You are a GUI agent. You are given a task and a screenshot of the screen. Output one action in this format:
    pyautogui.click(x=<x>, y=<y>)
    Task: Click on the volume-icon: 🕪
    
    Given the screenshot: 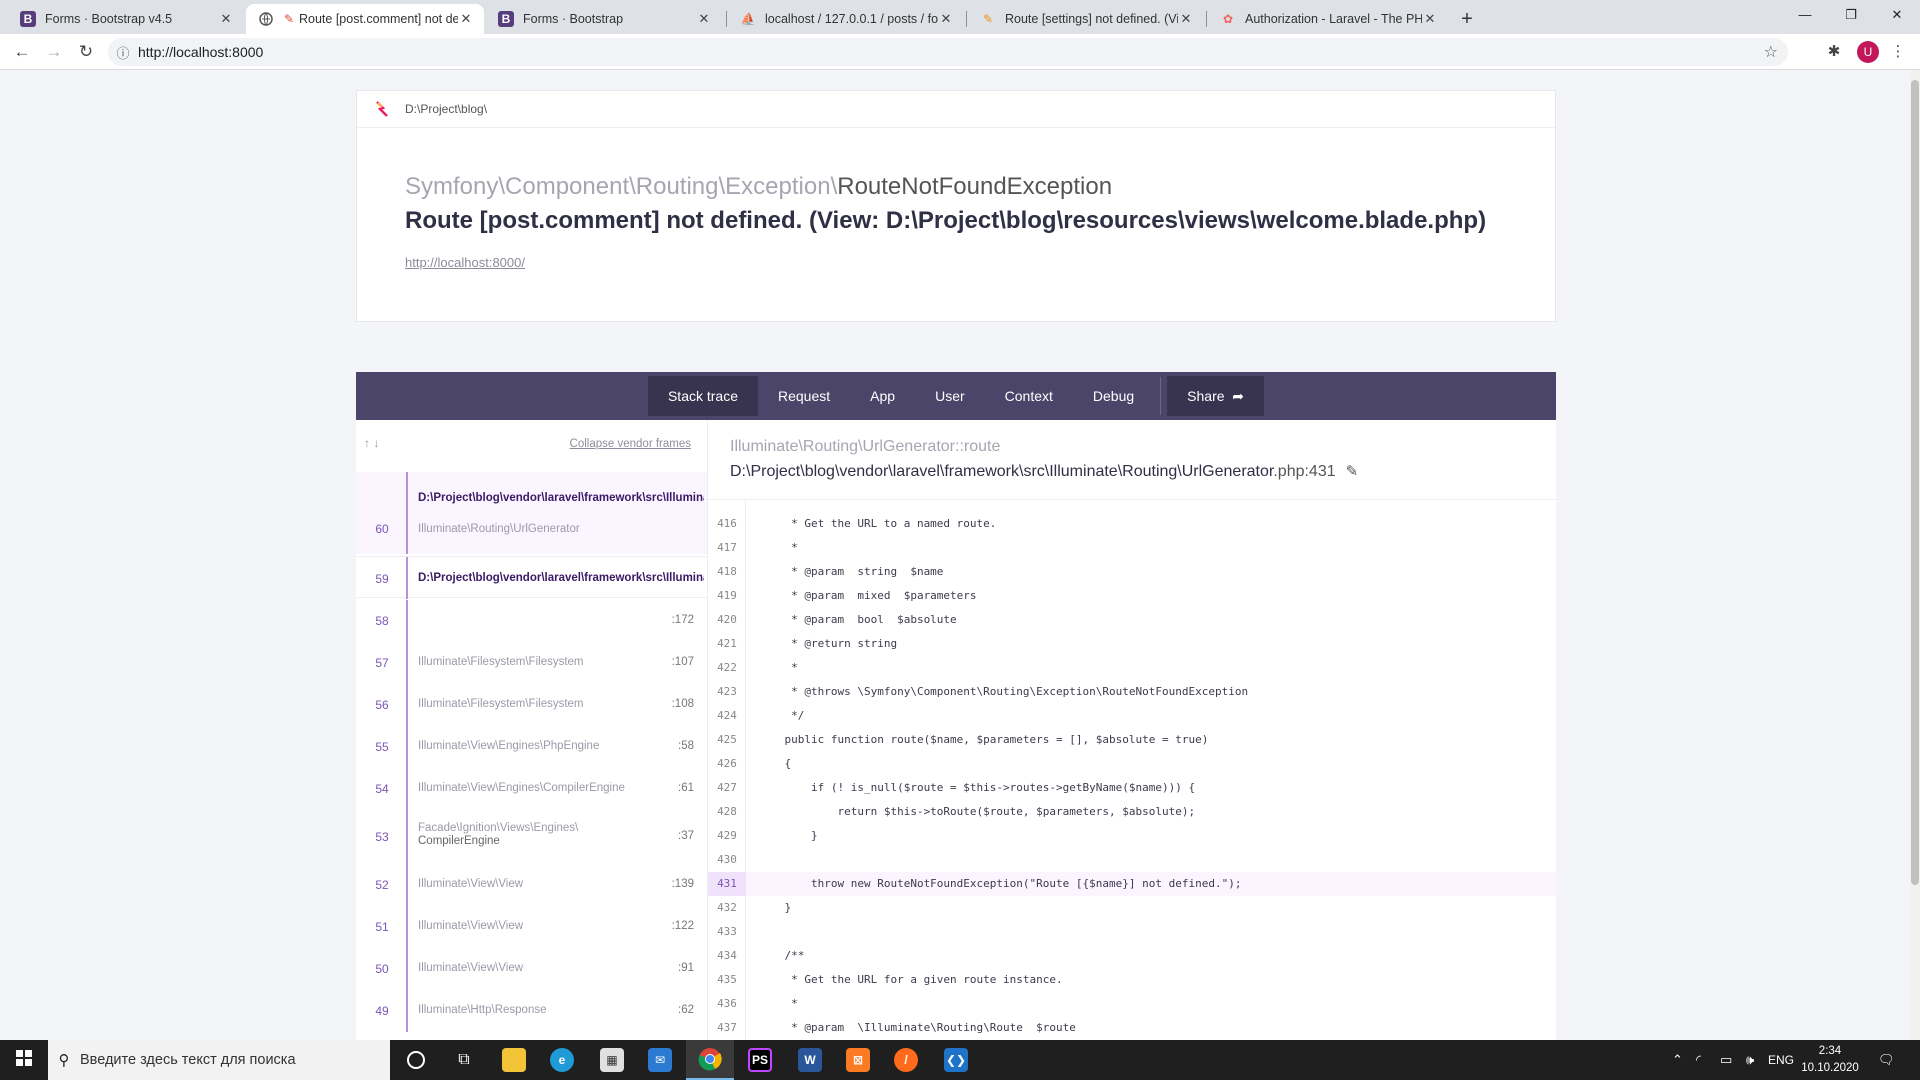 What is the action you would take?
    pyautogui.click(x=1750, y=1060)
    